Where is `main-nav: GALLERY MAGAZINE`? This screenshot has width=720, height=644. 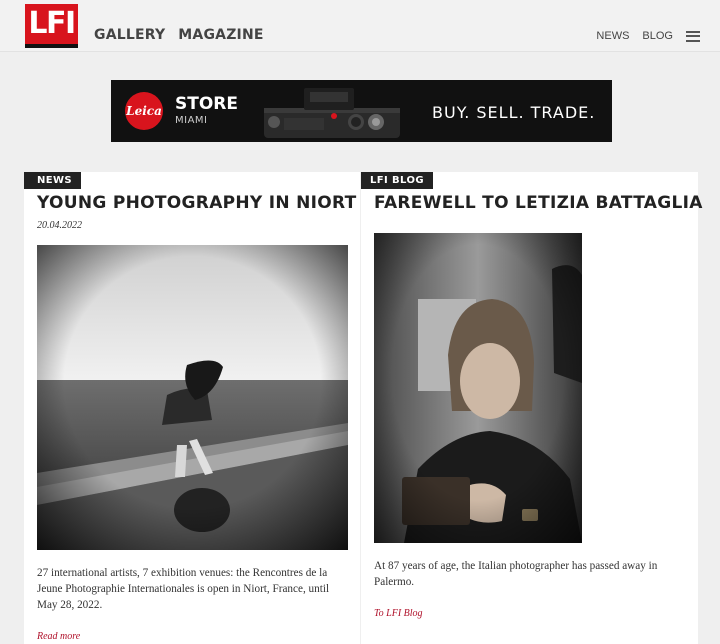 main-nav: GALLERY MAGAZINE is located at coordinates (179, 35).